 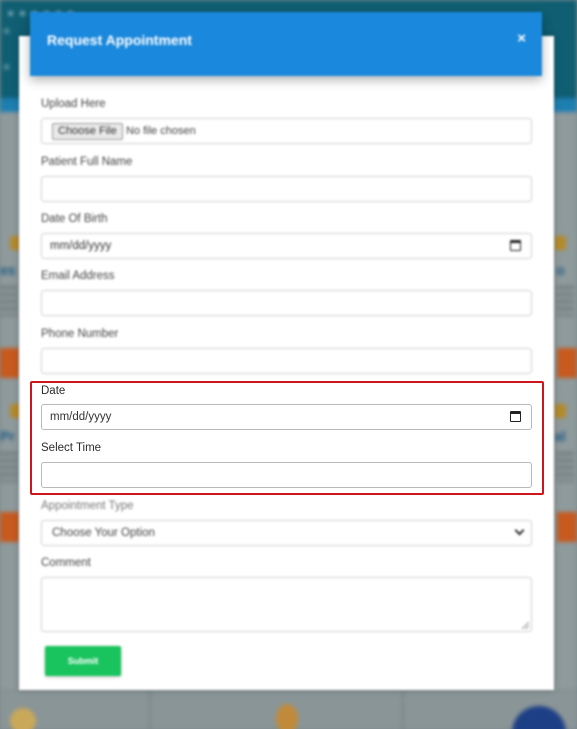 What do you see at coordinates (286, 303) in the screenshot?
I see `email-input` at bounding box center [286, 303].